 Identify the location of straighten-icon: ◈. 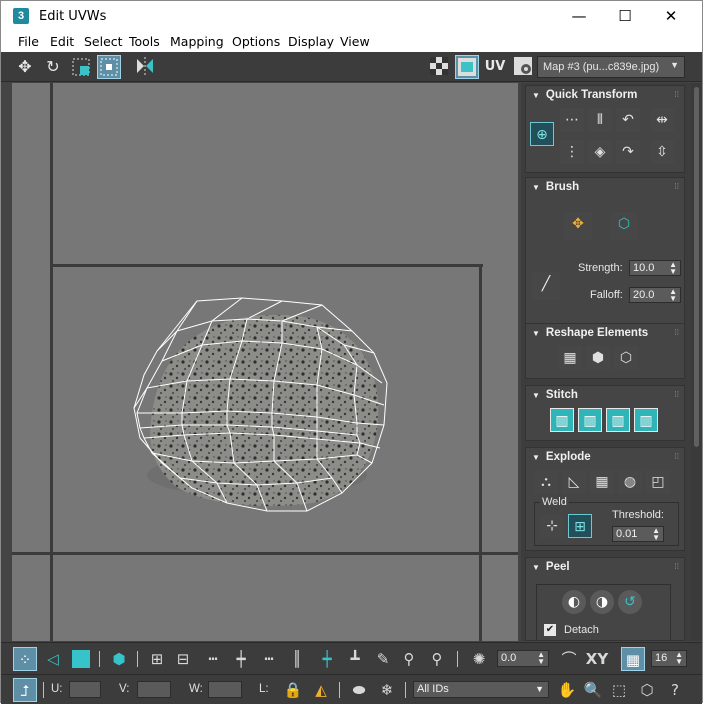
(600, 152).